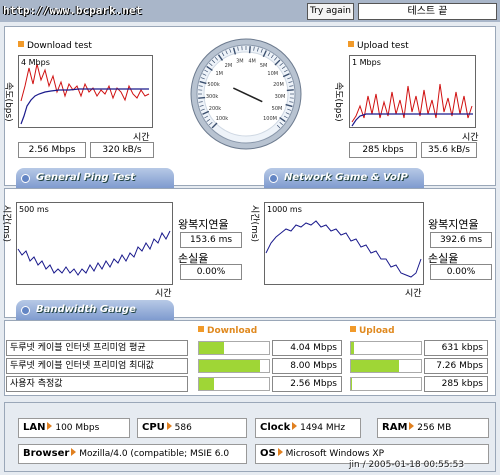  What do you see at coordinates (86, 309) in the screenshot?
I see `tab-bandwidth-label: Bandwidth Gauge` at bounding box center [86, 309].